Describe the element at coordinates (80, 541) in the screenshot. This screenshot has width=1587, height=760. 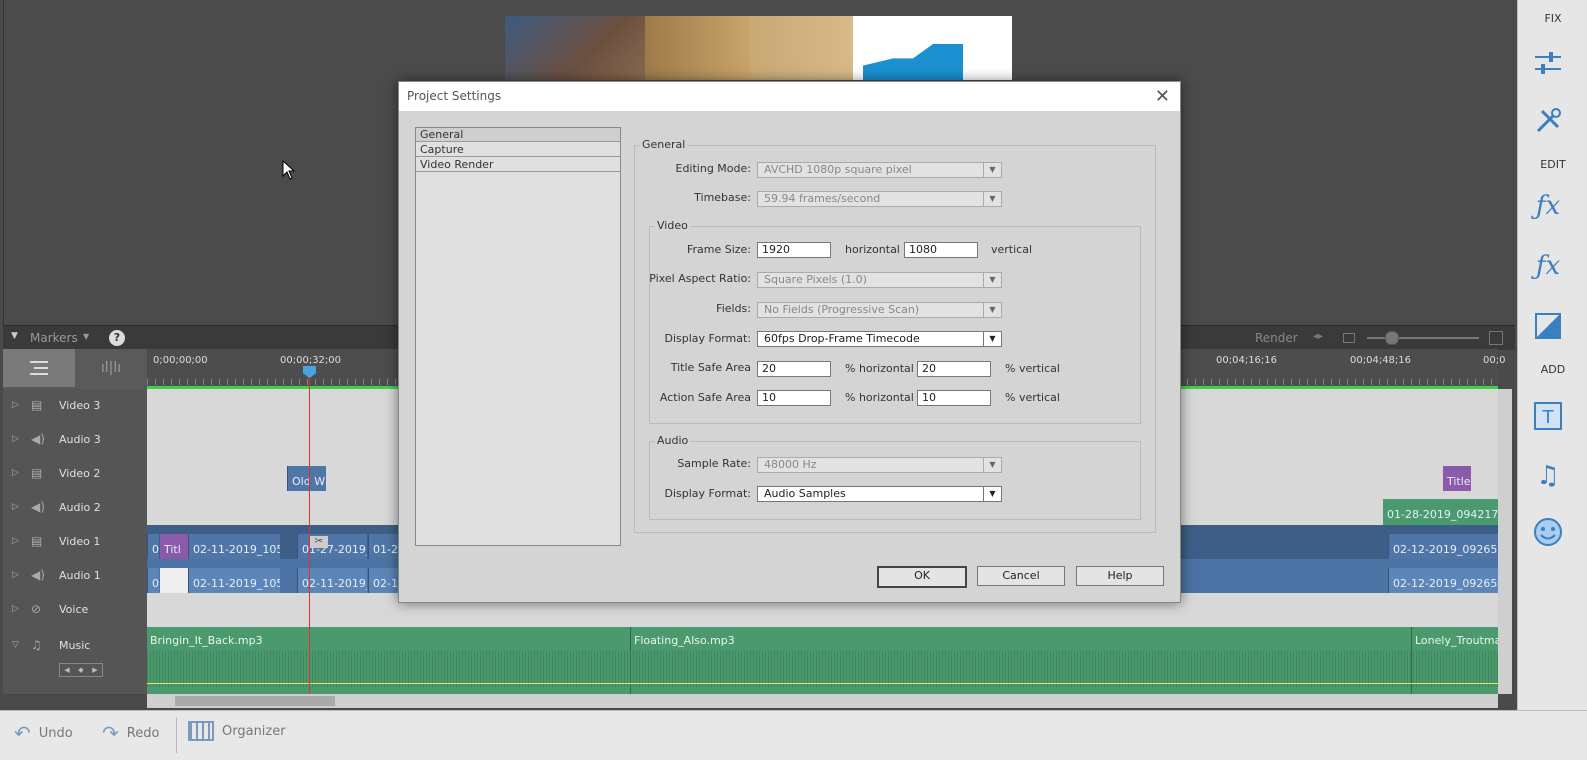
I see `track-name: Video 1` at that location.